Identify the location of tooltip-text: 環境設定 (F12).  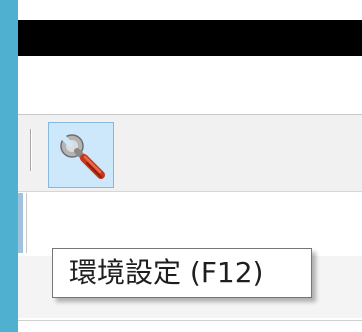
(166, 272).